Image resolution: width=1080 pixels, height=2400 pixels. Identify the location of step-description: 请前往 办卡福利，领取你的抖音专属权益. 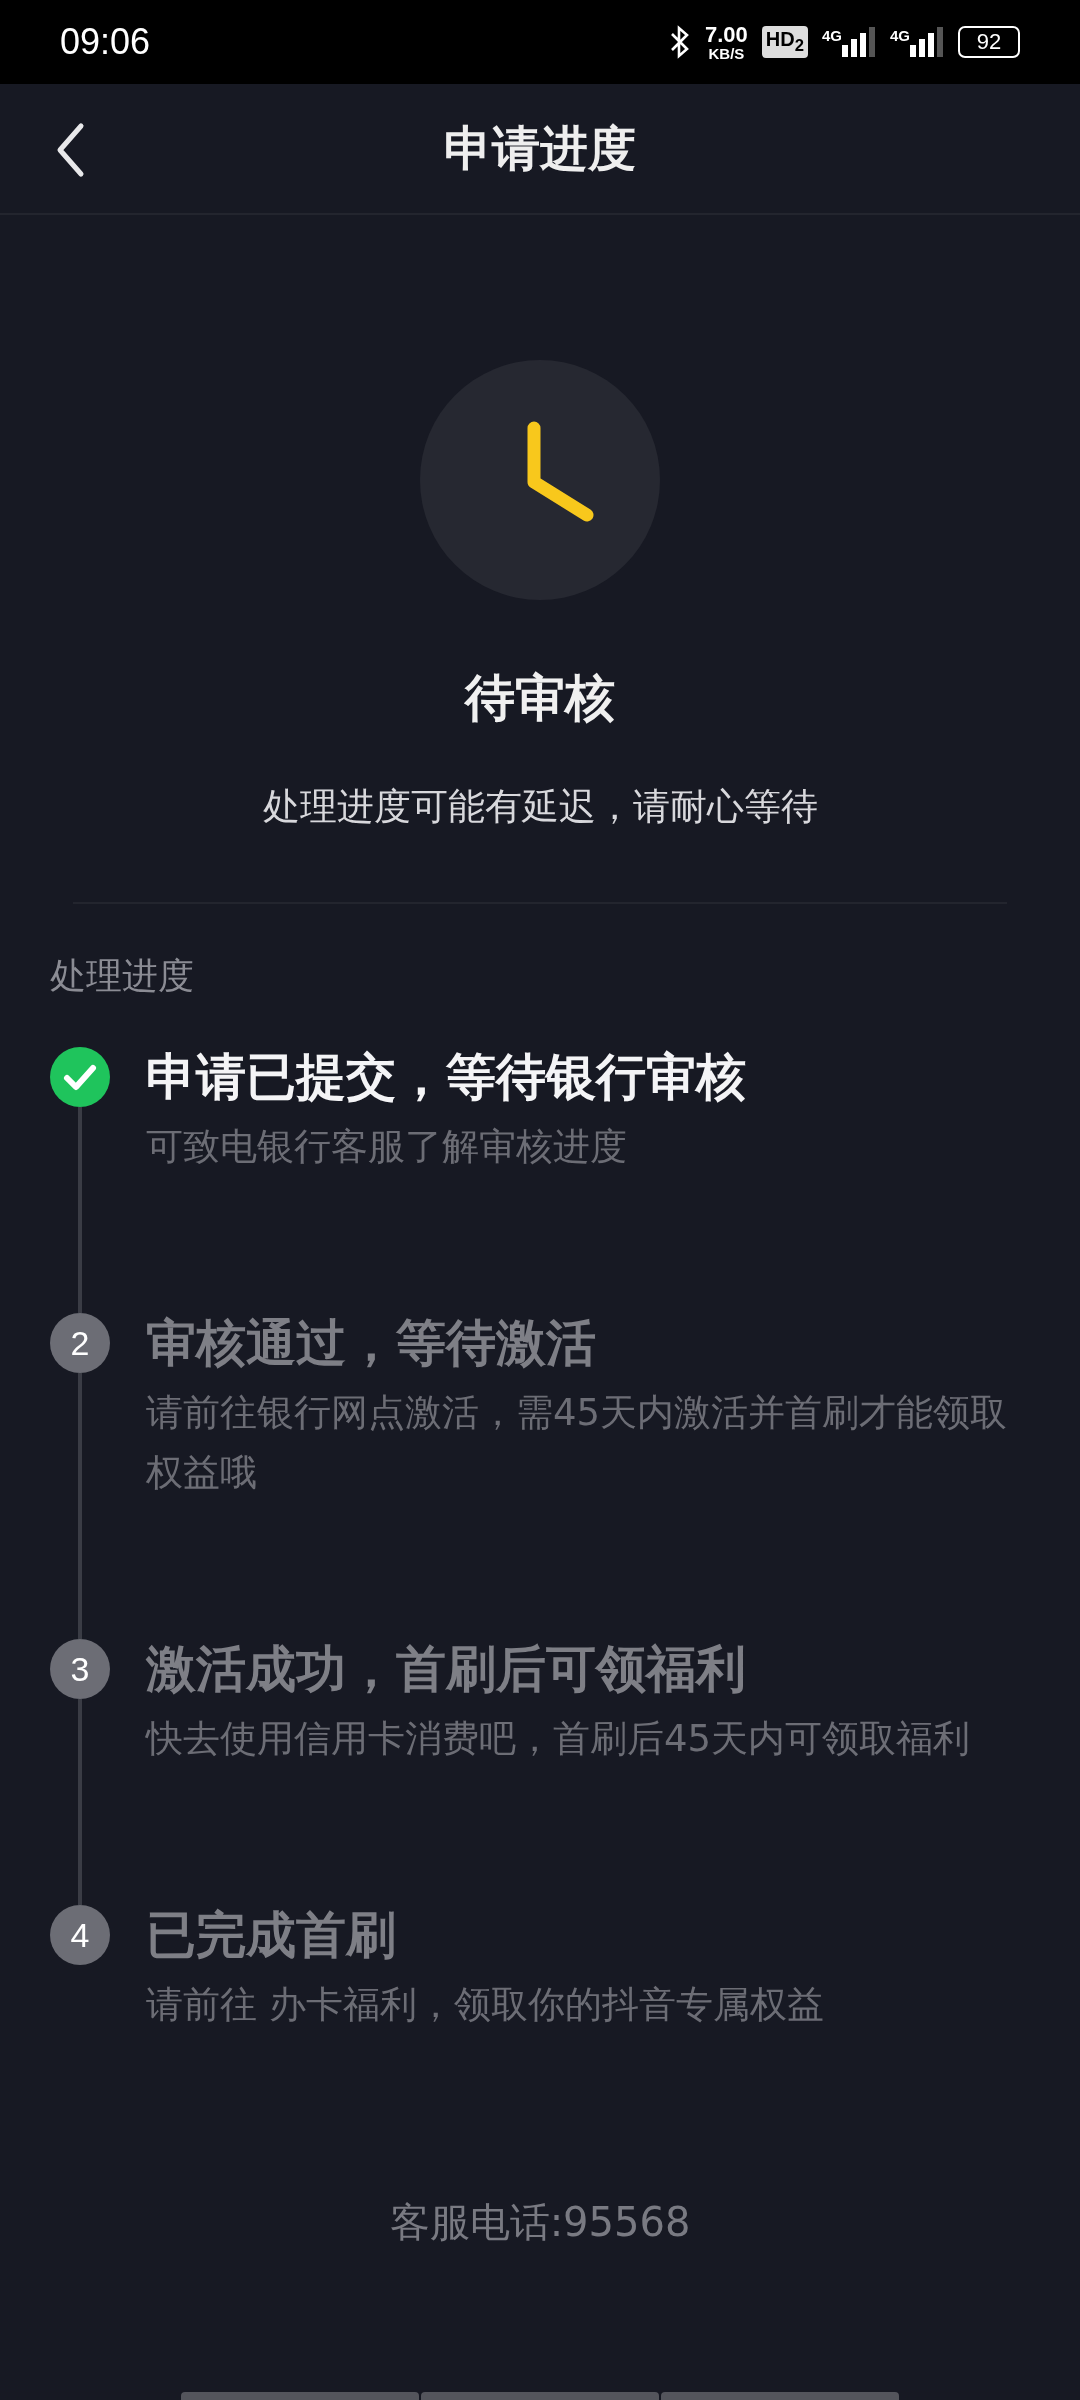
(485, 2005).